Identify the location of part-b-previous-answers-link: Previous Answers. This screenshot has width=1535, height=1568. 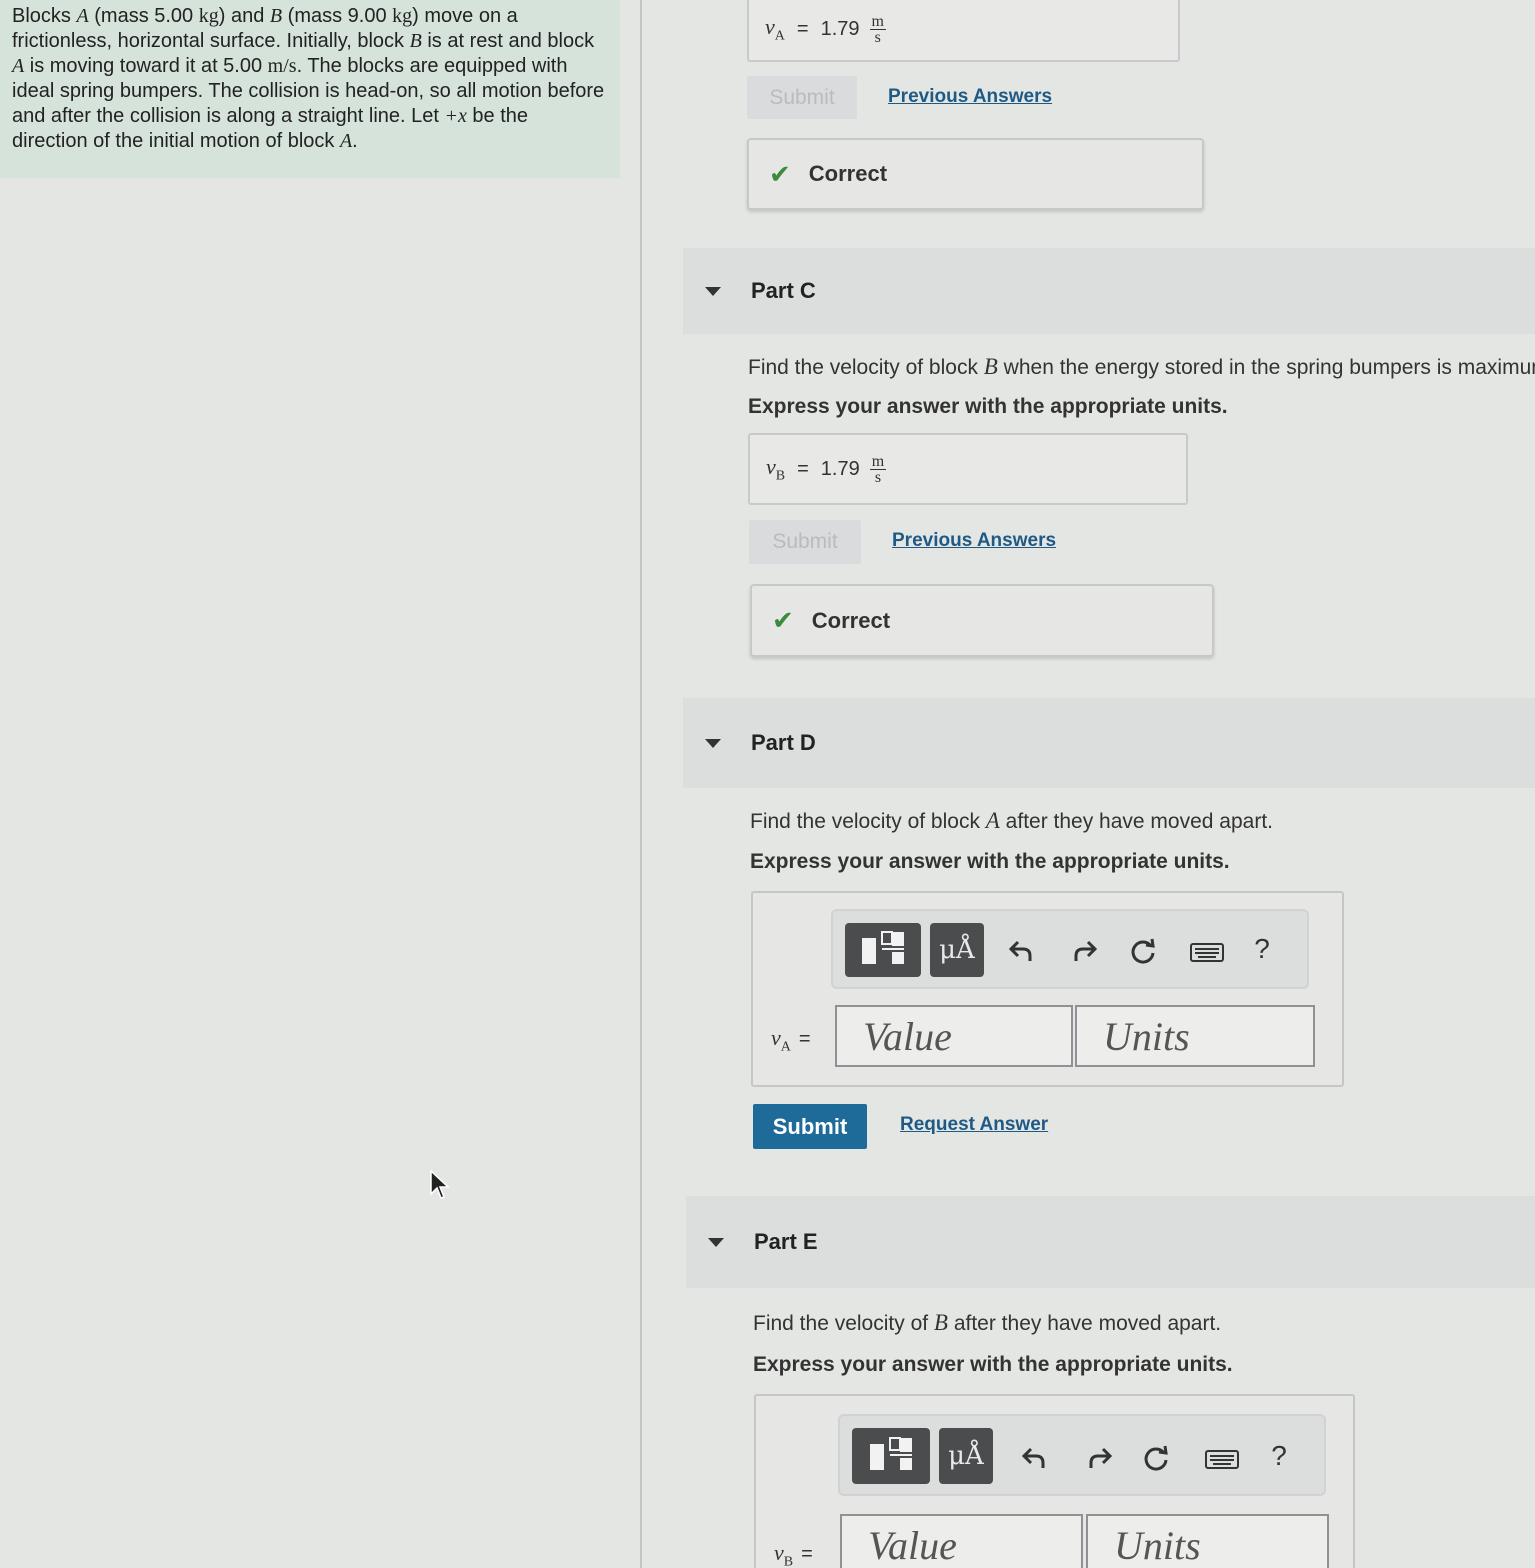
(970, 97).